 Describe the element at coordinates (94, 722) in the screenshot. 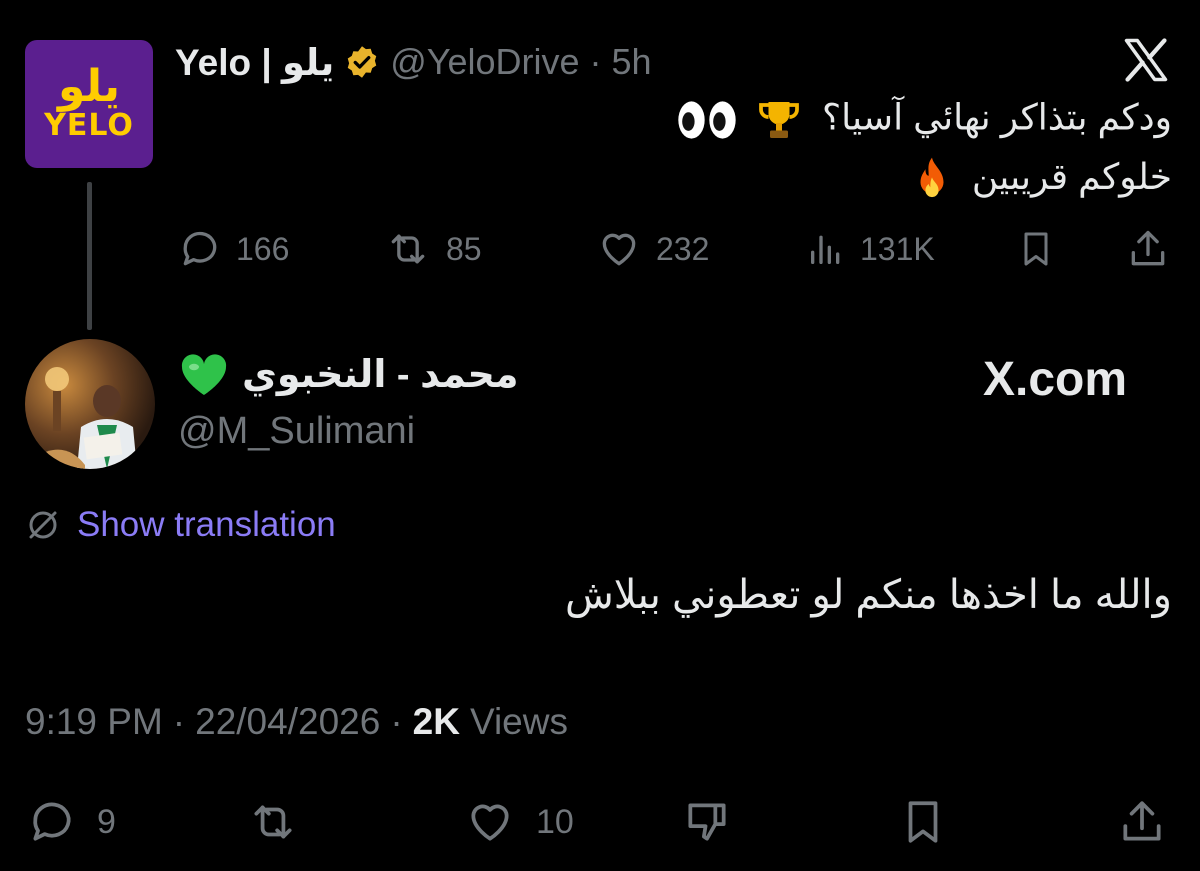

I see `reply-time: 9:19 PM` at that location.